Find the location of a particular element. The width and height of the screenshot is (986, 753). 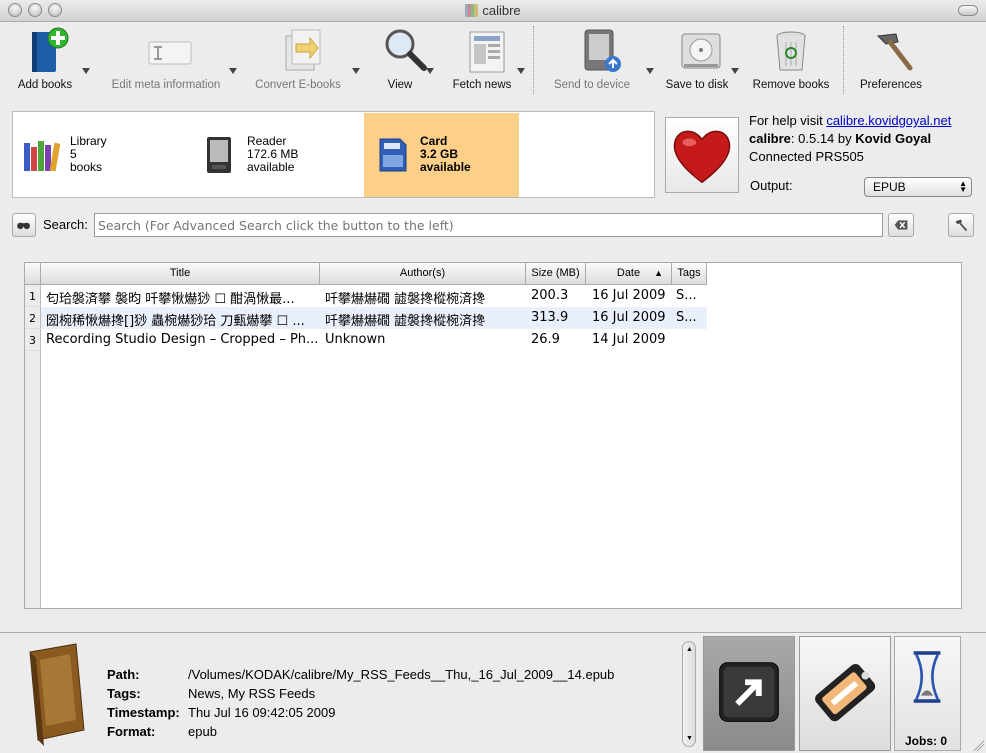

add-books-button: Add books is located at coordinates (49, 60).